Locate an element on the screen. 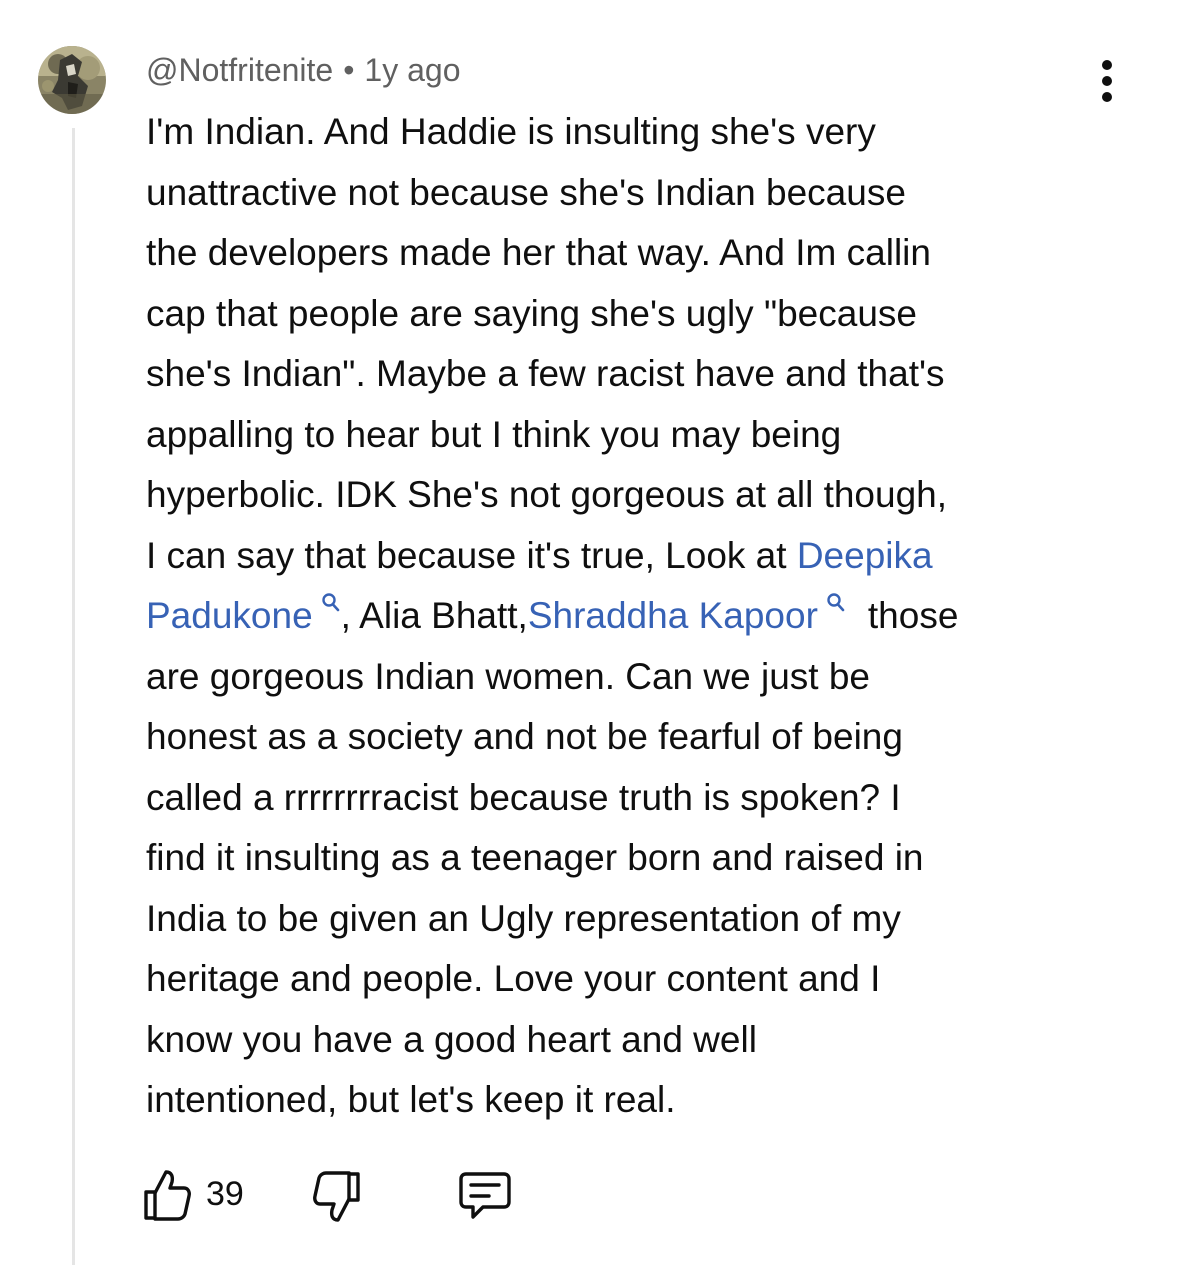 The width and height of the screenshot is (1179, 1265). thumbs-down-icon is located at coordinates (336, 1196).